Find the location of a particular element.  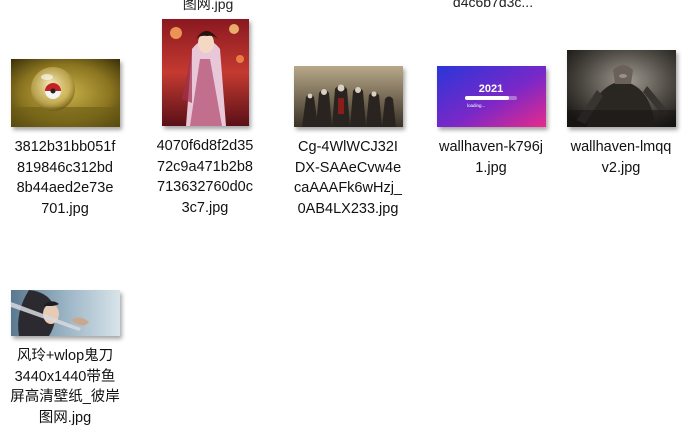

thumb-year-text: 2021 is located at coordinates (490, 89).